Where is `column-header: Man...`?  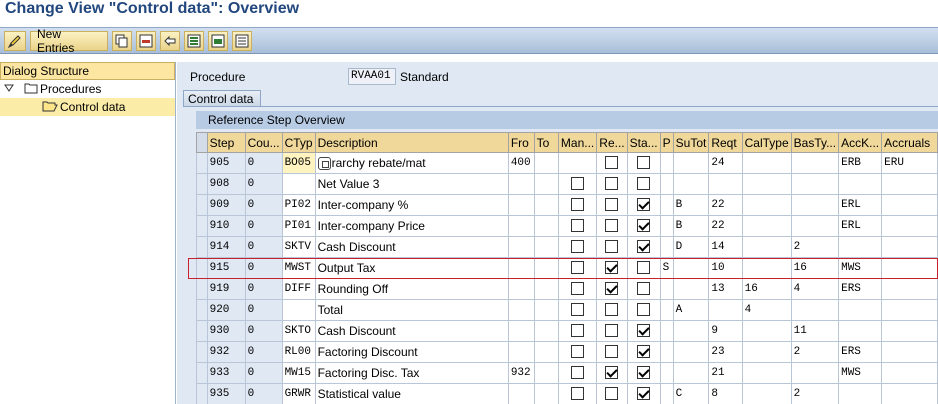 column-header: Man... is located at coordinates (577, 142).